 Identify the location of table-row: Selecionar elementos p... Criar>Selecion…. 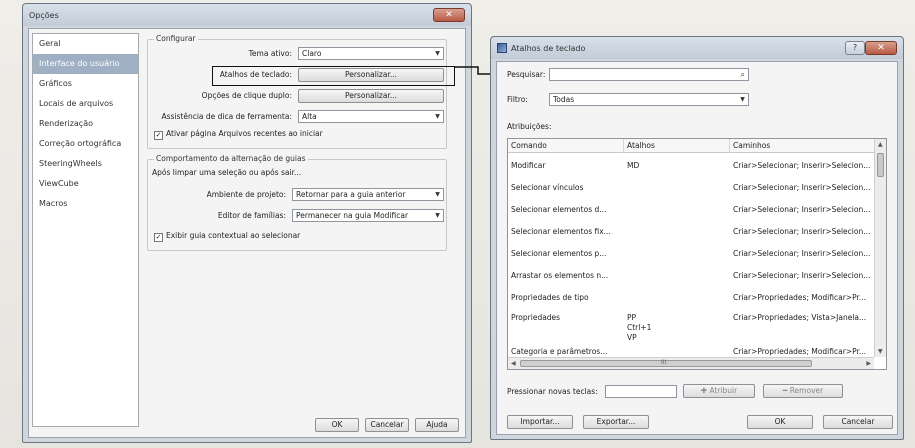
(691, 254).